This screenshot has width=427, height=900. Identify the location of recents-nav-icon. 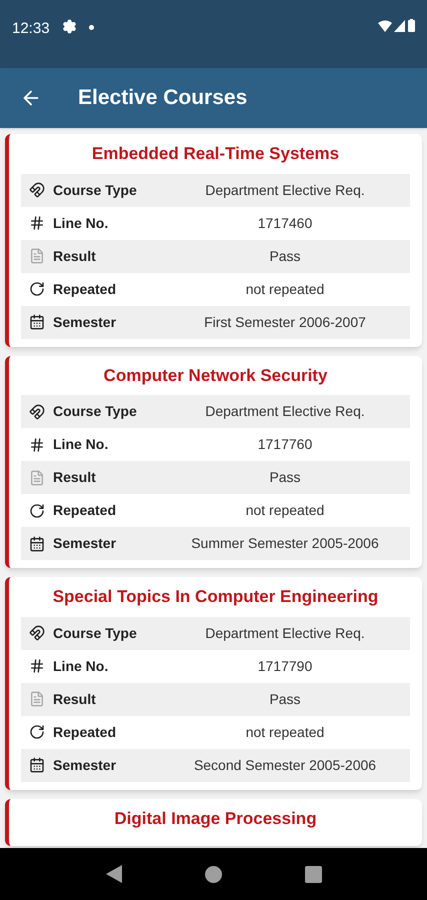
(313, 874).